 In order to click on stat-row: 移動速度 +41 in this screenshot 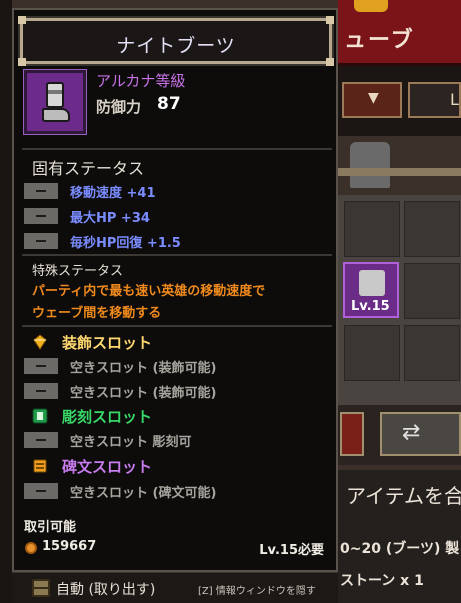, I will do `click(174, 191)`.